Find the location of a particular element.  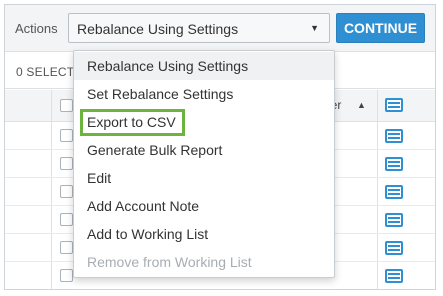

menu-item-edit: Edit is located at coordinates (204, 178).